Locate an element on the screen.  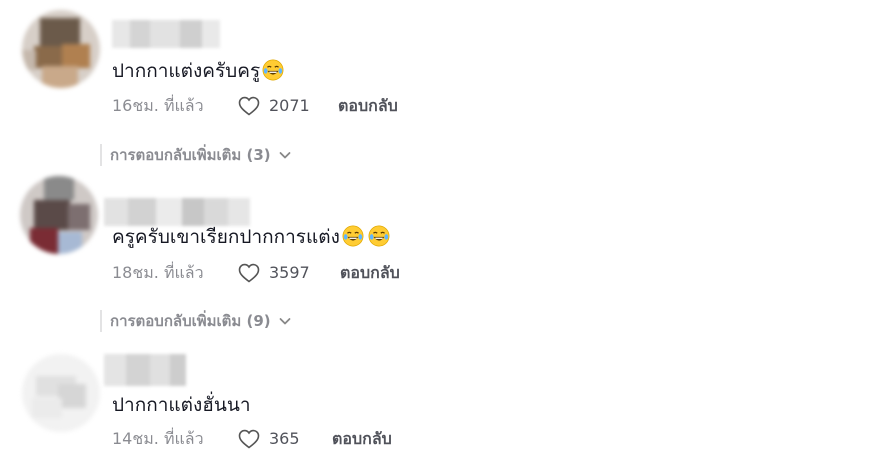
comment-time: 14ชม. ที่แล้ว is located at coordinates (158, 438).